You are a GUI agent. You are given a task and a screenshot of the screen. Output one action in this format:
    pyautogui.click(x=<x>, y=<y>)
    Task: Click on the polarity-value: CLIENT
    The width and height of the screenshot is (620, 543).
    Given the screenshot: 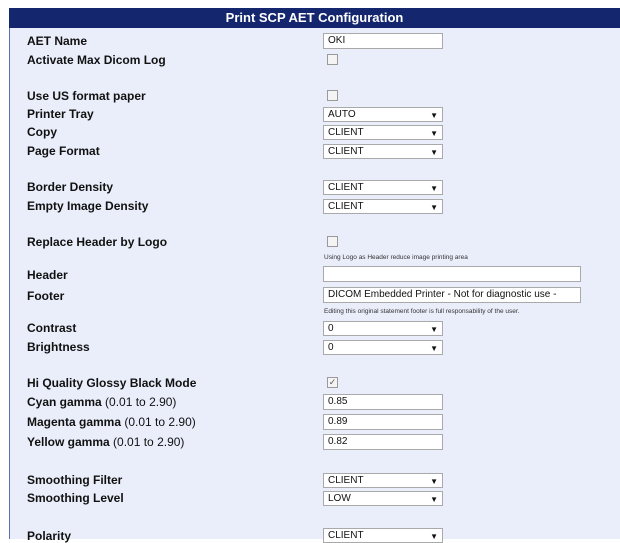 What is the action you would take?
    pyautogui.click(x=346, y=535)
    